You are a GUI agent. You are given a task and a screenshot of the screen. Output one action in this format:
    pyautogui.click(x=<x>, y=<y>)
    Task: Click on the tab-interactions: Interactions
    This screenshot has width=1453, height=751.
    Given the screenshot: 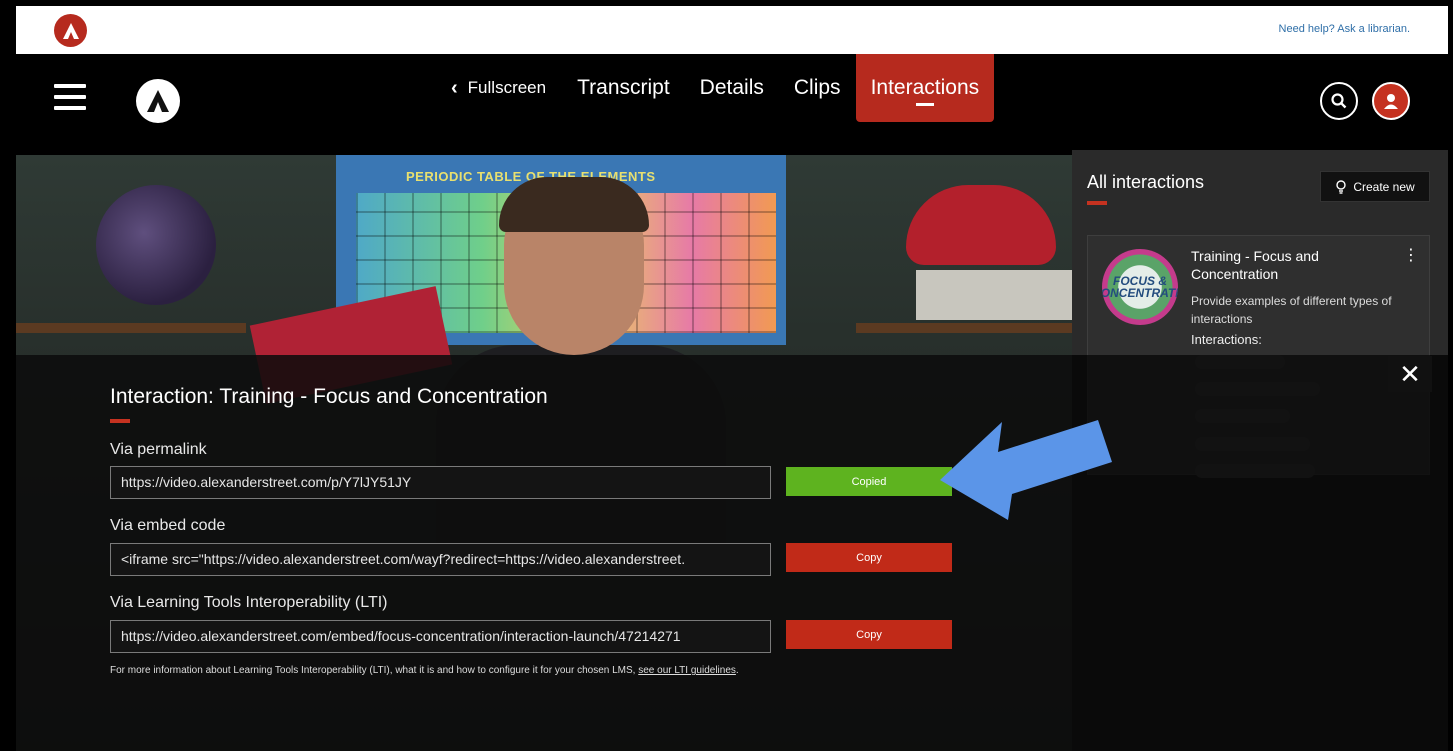 What is the action you would take?
    pyautogui.click(x=925, y=88)
    